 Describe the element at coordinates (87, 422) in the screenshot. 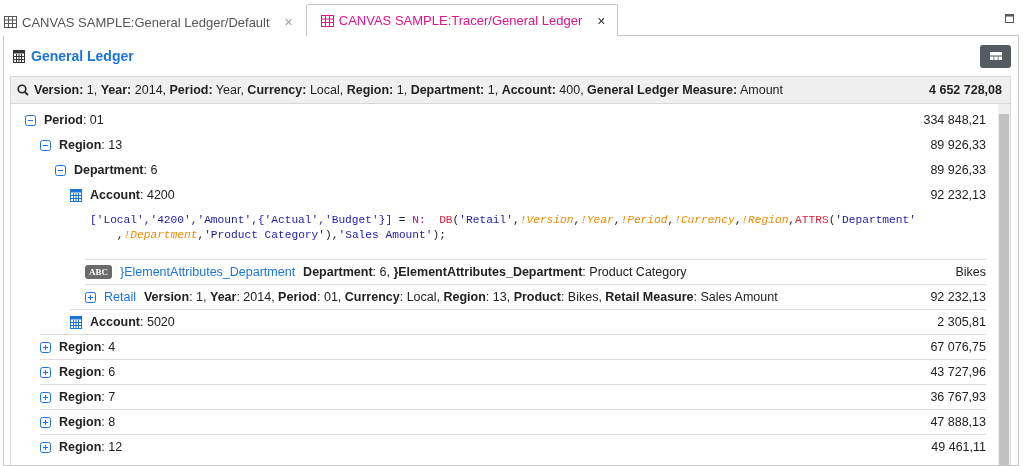

I see `node-label: Region: 8` at that location.